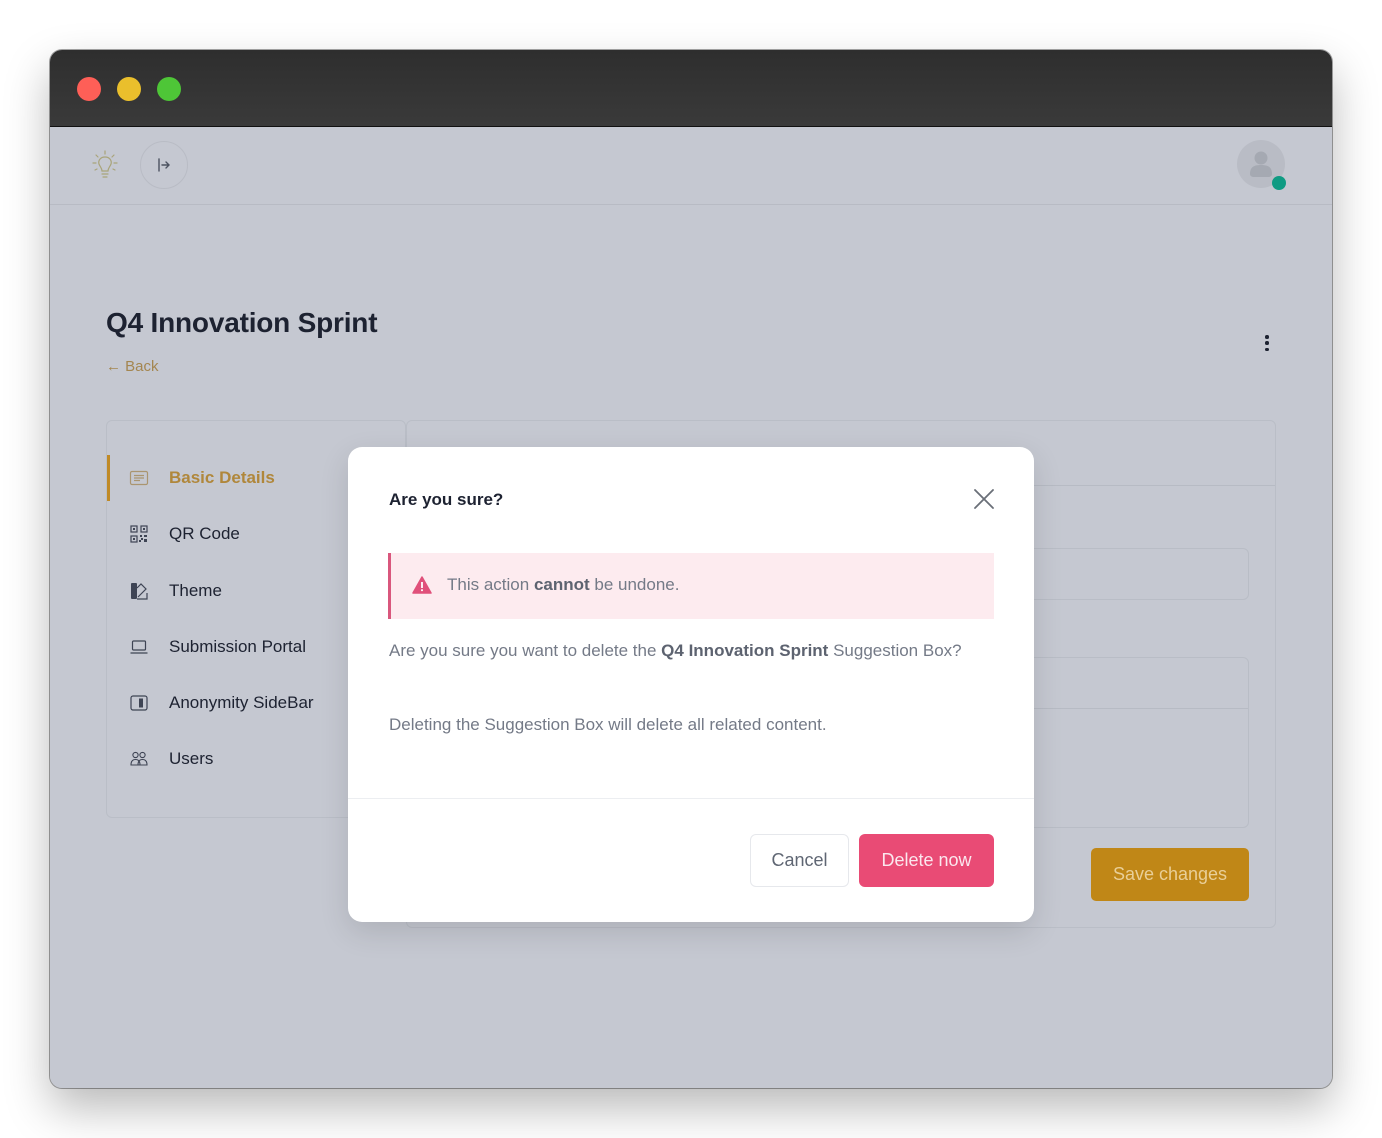 The height and width of the screenshot is (1138, 1382). I want to click on sidebar-item-anonymity-sidebar: Anonymity SideBar, so click(237, 703).